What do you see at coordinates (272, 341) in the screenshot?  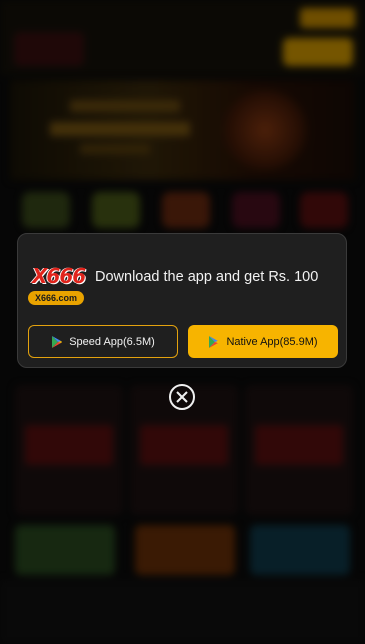 I see `native-app-label: Native App(85.9M)` at bounding box center [272, 341].